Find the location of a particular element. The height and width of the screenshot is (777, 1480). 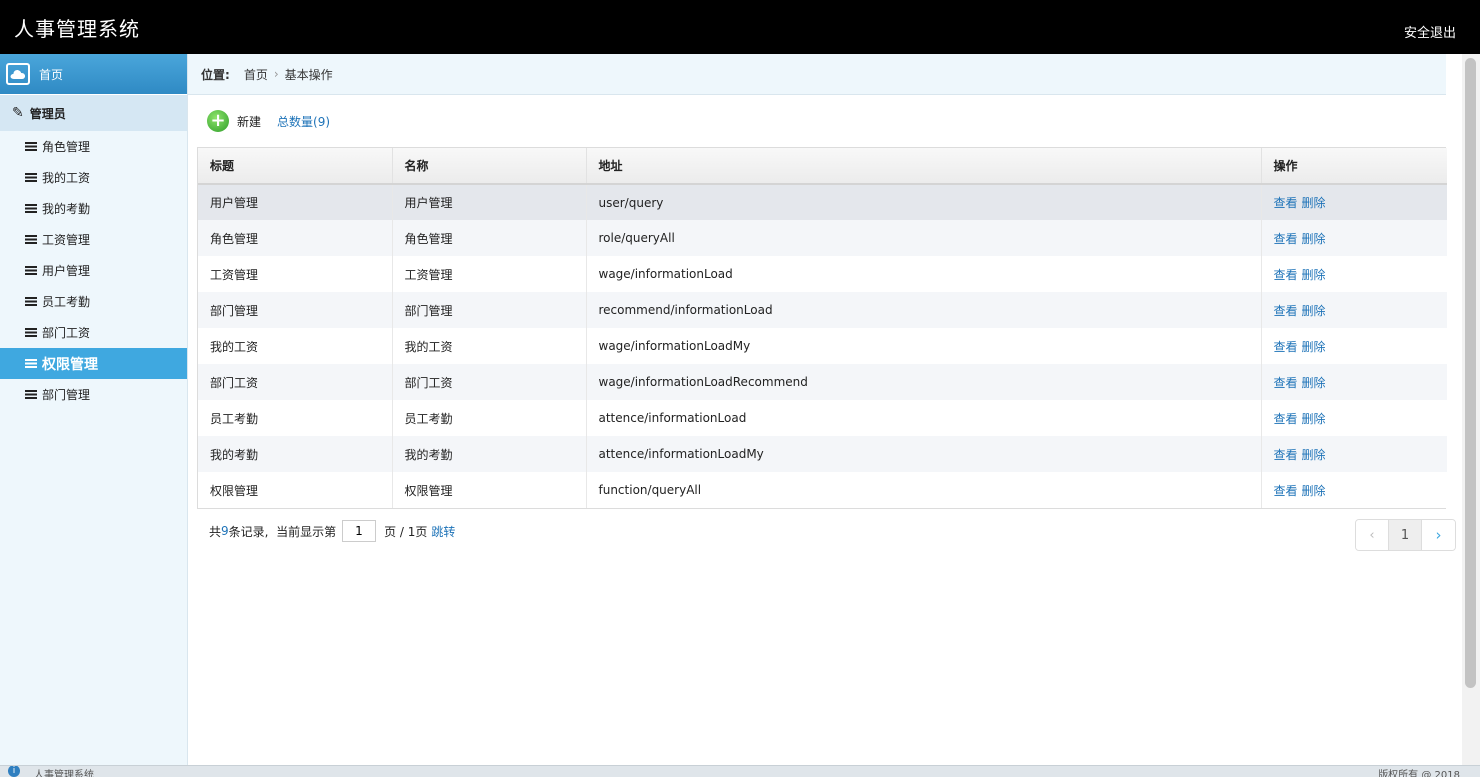

plus-icon: + is located at coordinates (218, 121).